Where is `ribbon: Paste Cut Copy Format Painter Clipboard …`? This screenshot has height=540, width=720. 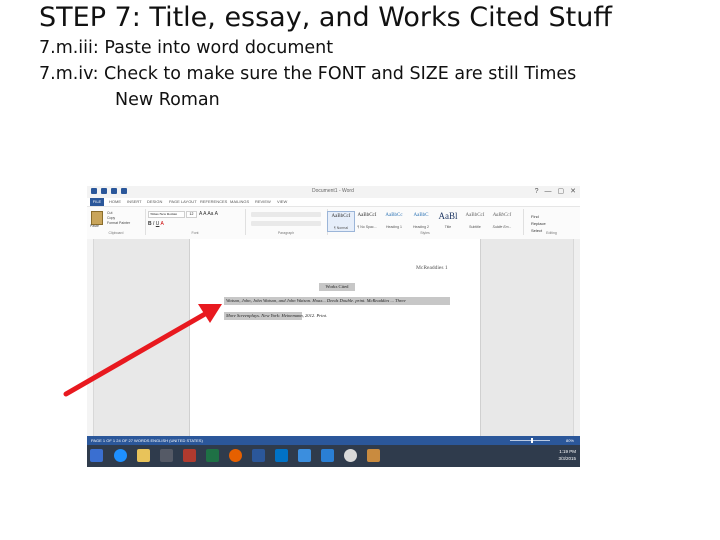
ribbon: Paste Cut Copy Format Painter Clipboard … is located at coordinates (333, 223).